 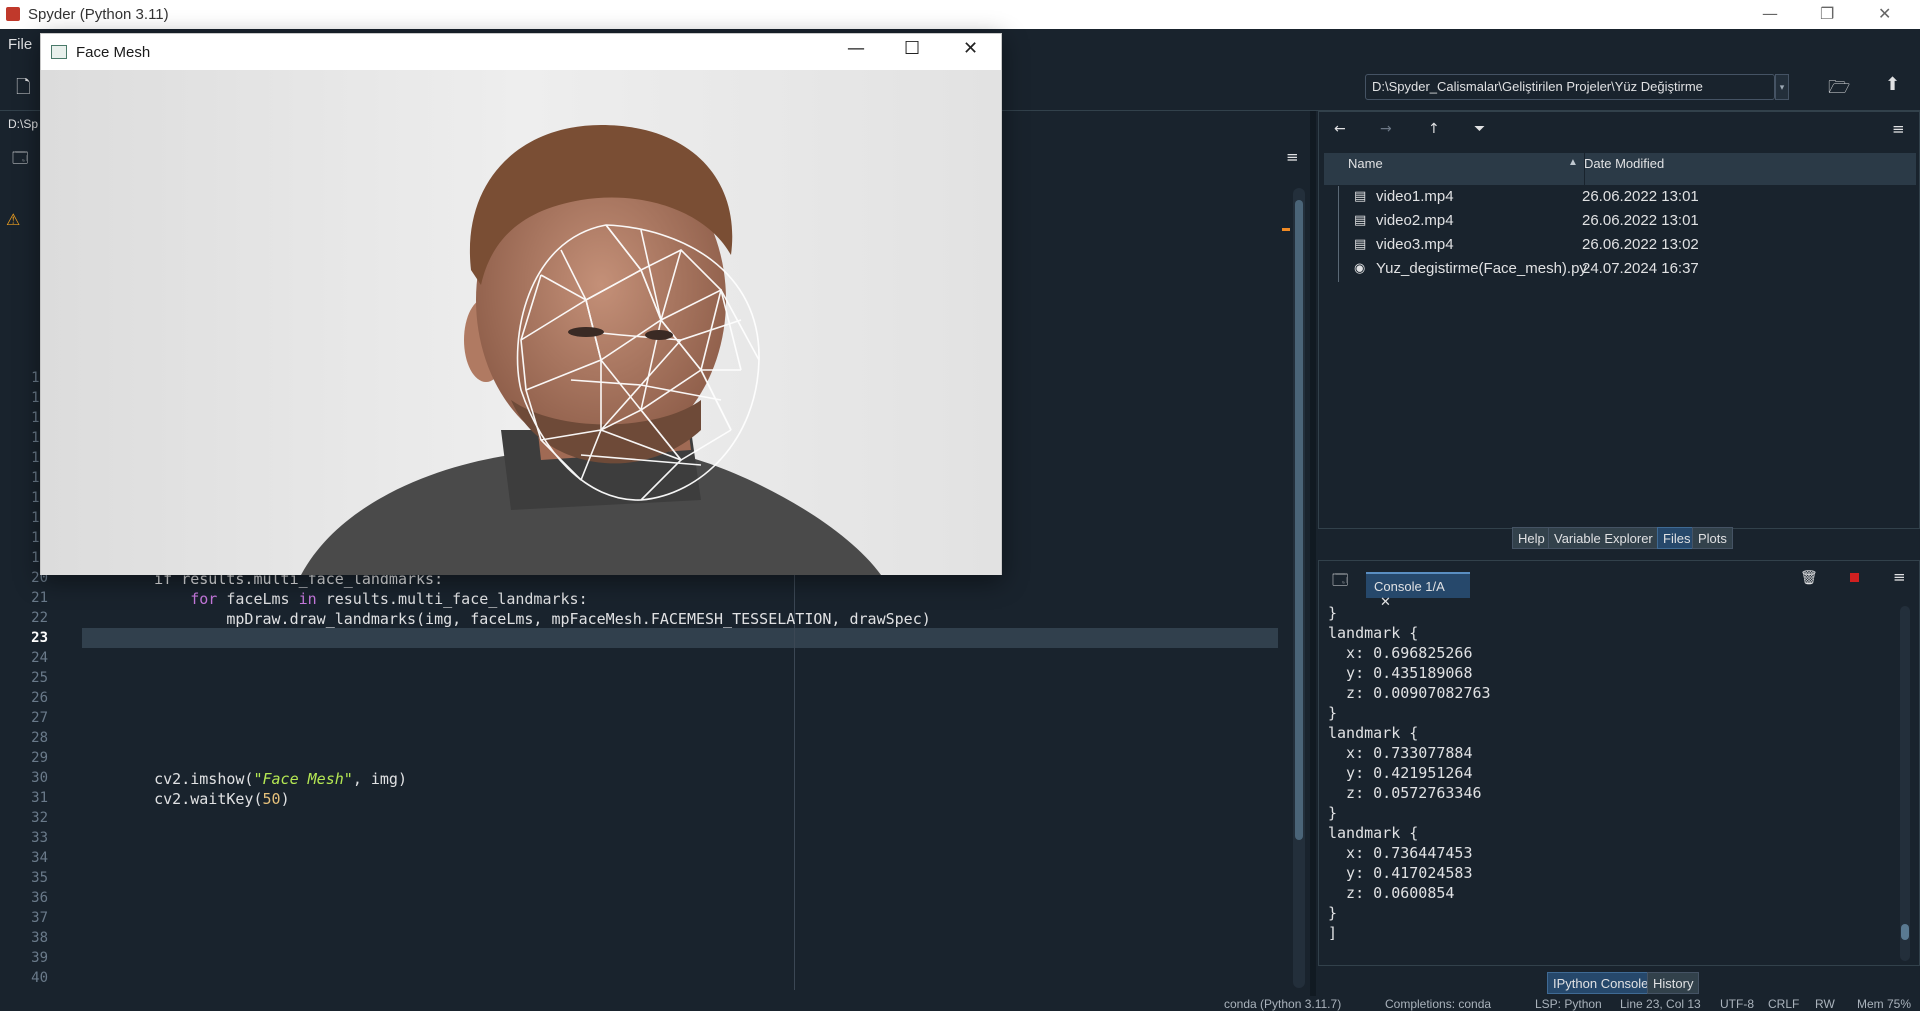 What do you see at coordinates (39, 878) in the screenshot?
I see `line-number: 35` at bounding box center [39, 878].